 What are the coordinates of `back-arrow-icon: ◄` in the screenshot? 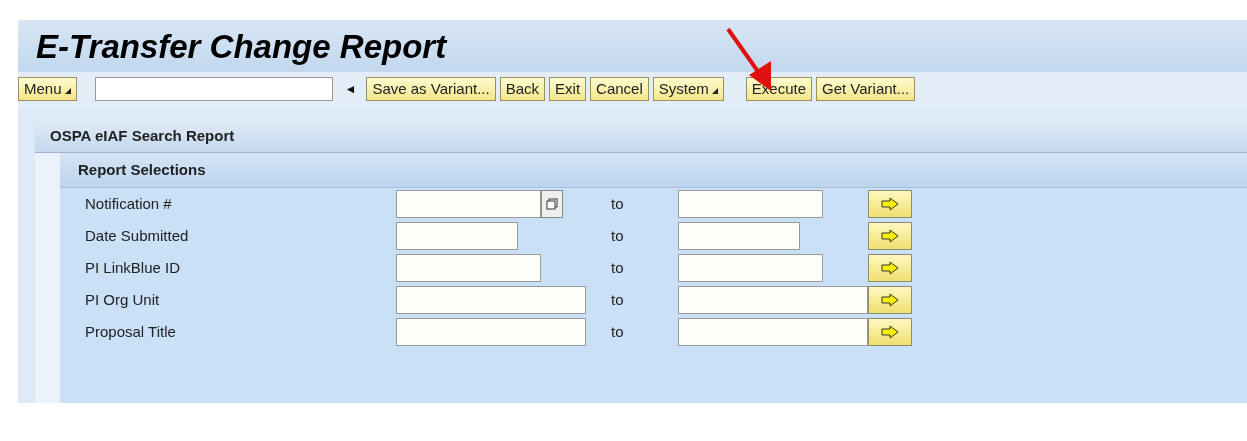 It's located at (350, 89).